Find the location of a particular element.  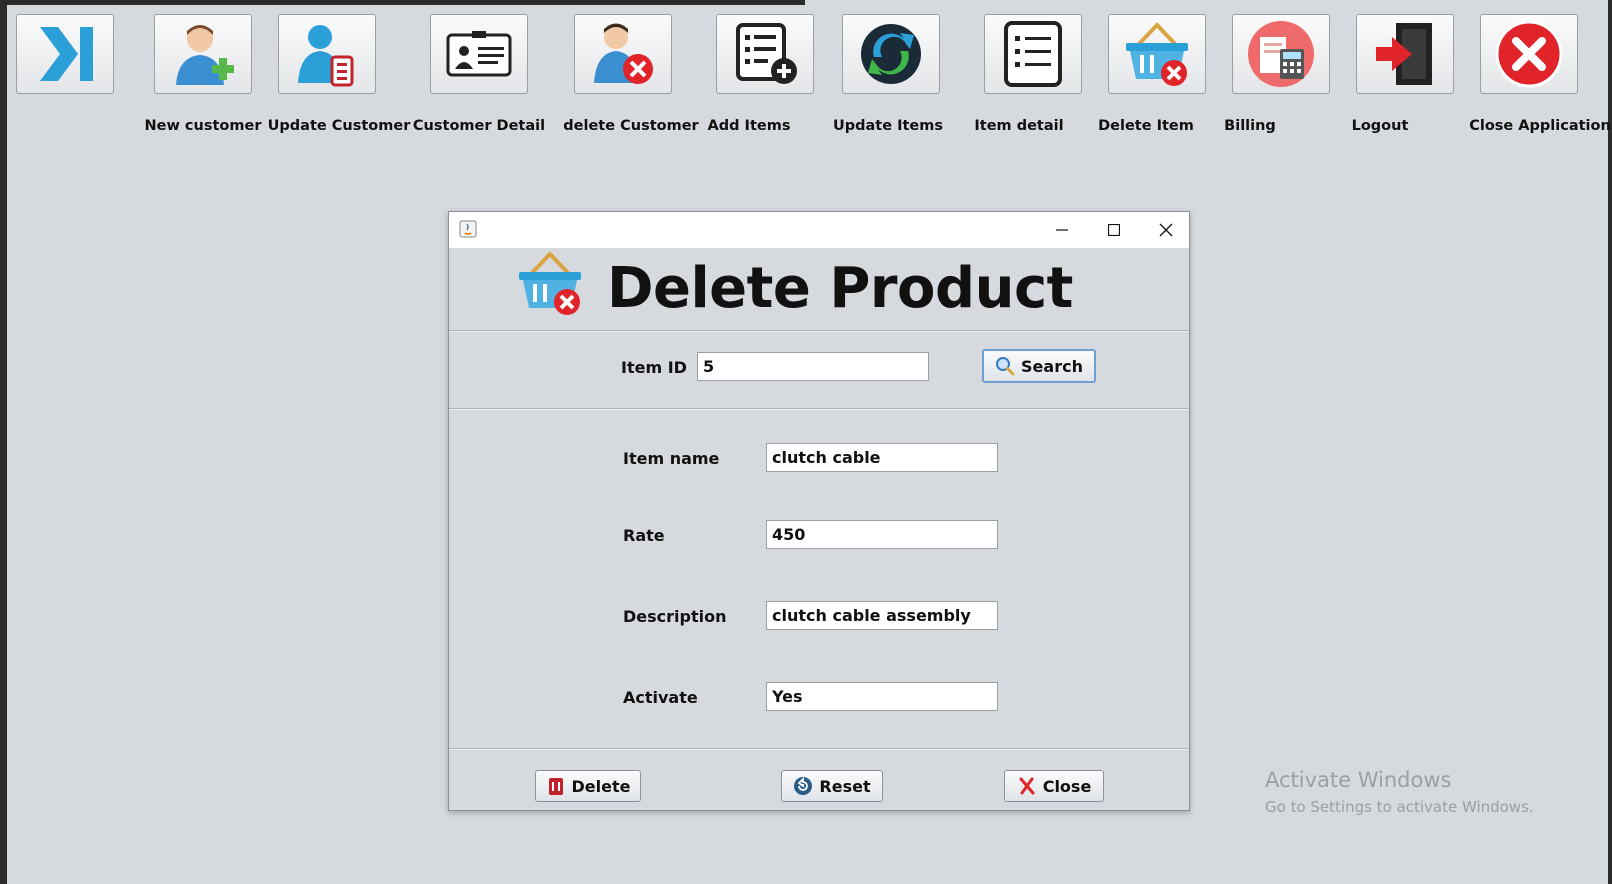

minimize-icon is located at coordinates (1062, 230).